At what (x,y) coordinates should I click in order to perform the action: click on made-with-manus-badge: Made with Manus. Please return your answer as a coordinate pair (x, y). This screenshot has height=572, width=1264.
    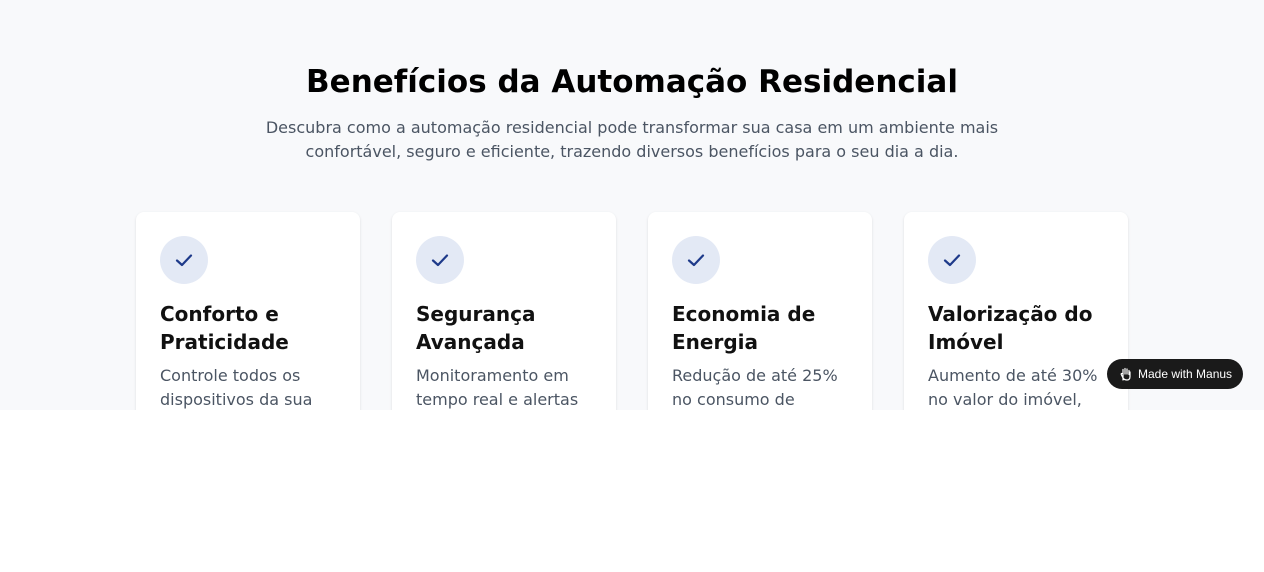
    Looking at the image, I should click on (1175, 374).